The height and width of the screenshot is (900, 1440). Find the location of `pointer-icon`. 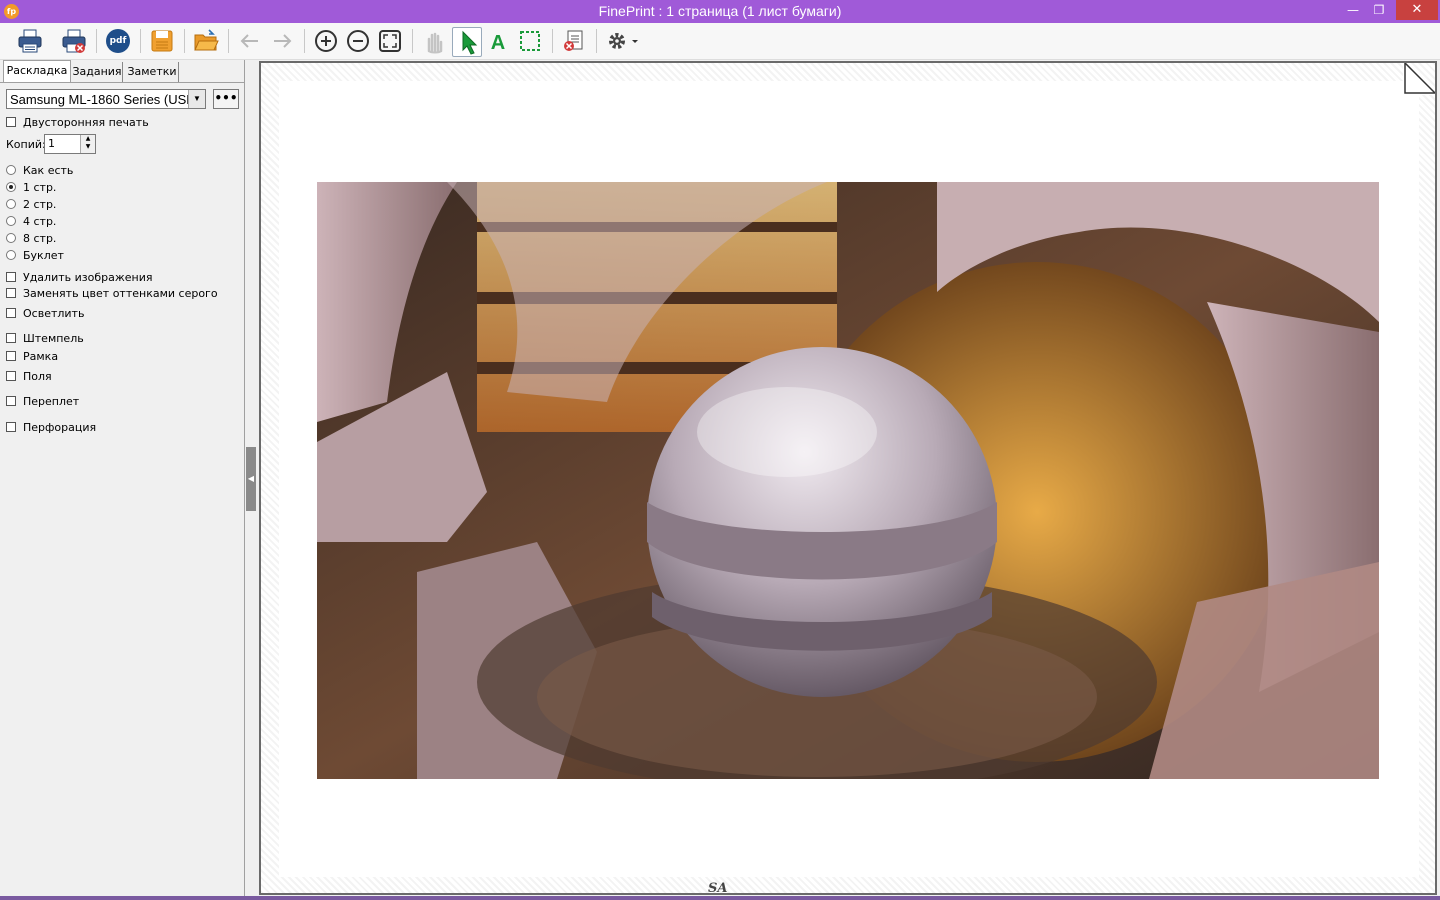

pointer-icon is located at coordinates (470, 42).